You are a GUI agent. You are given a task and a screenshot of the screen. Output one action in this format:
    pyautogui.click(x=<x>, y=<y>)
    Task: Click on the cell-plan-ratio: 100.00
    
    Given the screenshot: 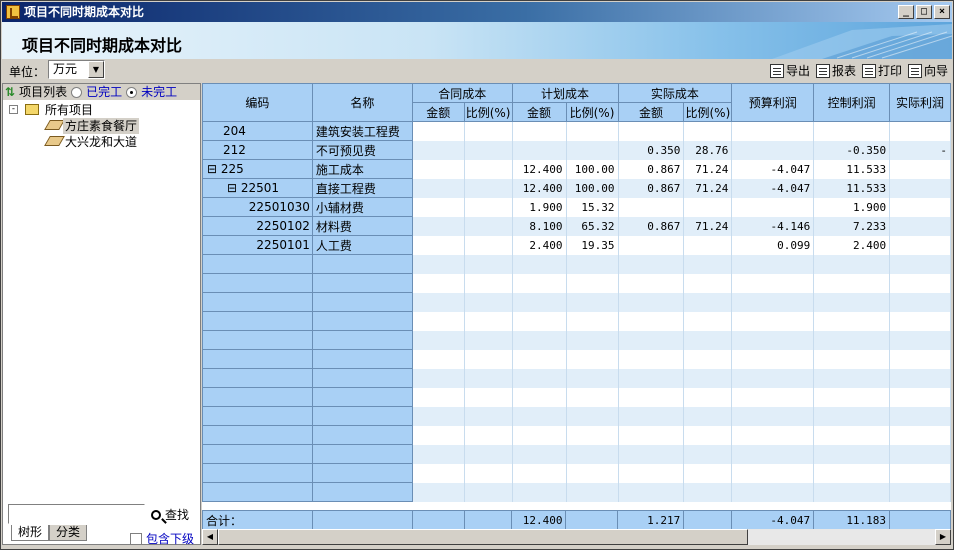 What is the action you would take?
    pyautogui.click(x=592, y=188)
    